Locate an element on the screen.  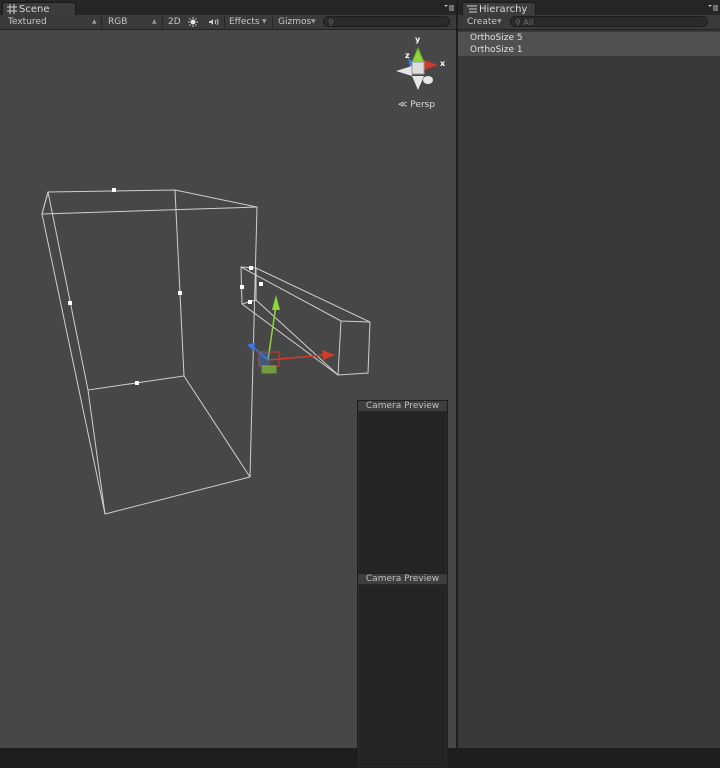
projection-label: Persp is located at coordinates (423, 105).